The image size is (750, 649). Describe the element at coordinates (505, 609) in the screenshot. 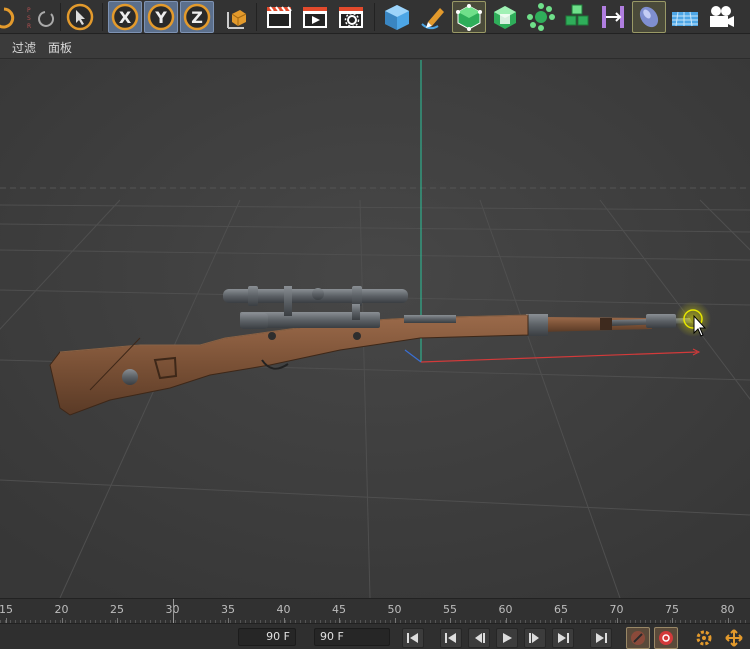

I see `ruler-tick-label: 60` at that location.